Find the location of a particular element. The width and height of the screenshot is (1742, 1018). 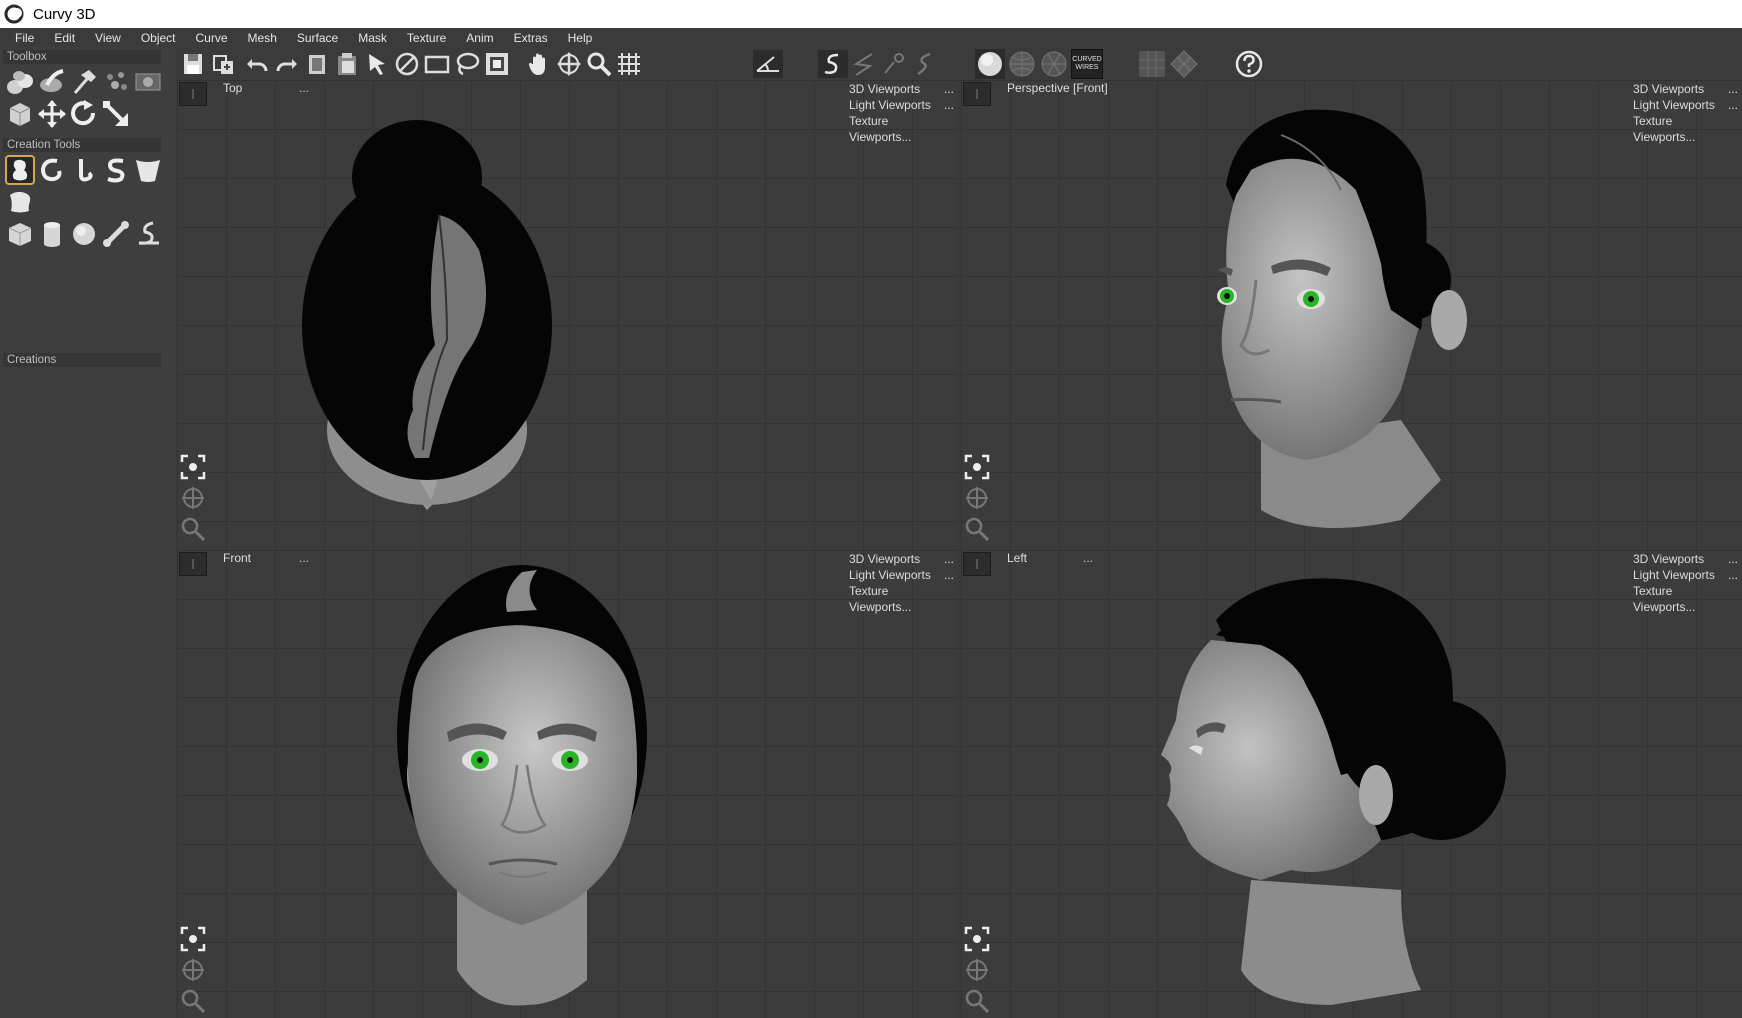

swirl-tool-icon is located at coordinates (52, 170).